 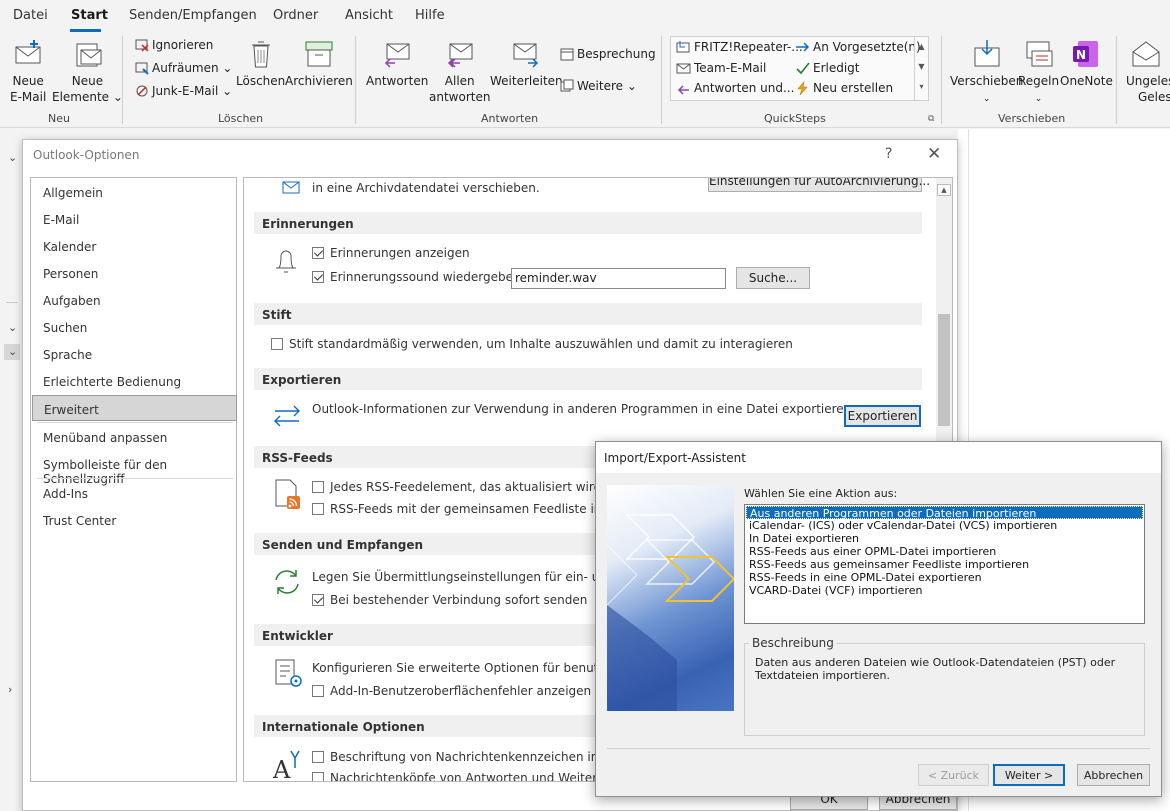 I want to click on nav-item-schnellzugriff: Symbolleiste für den Schnellzugriff, so click(x=134, y=468).